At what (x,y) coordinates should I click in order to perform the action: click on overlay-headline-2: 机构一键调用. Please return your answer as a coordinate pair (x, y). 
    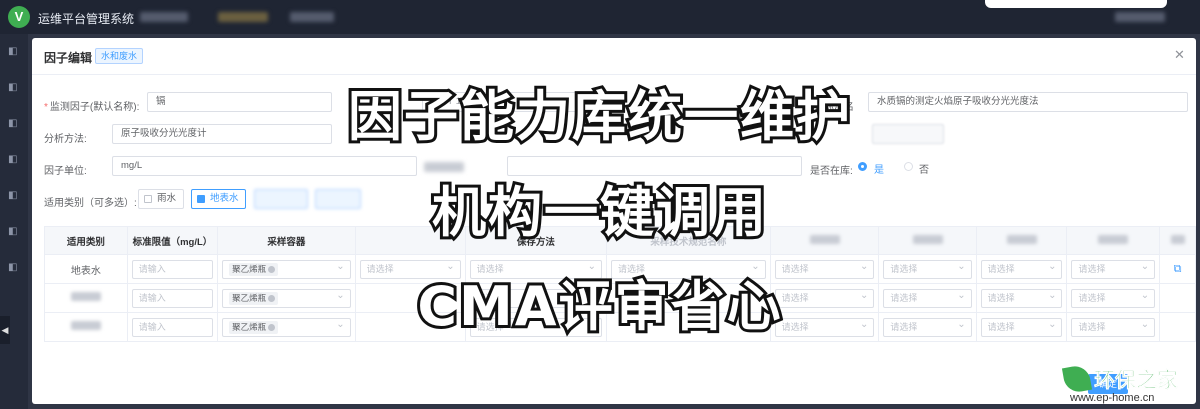
    Looking at the image, I should click on (599, 212).